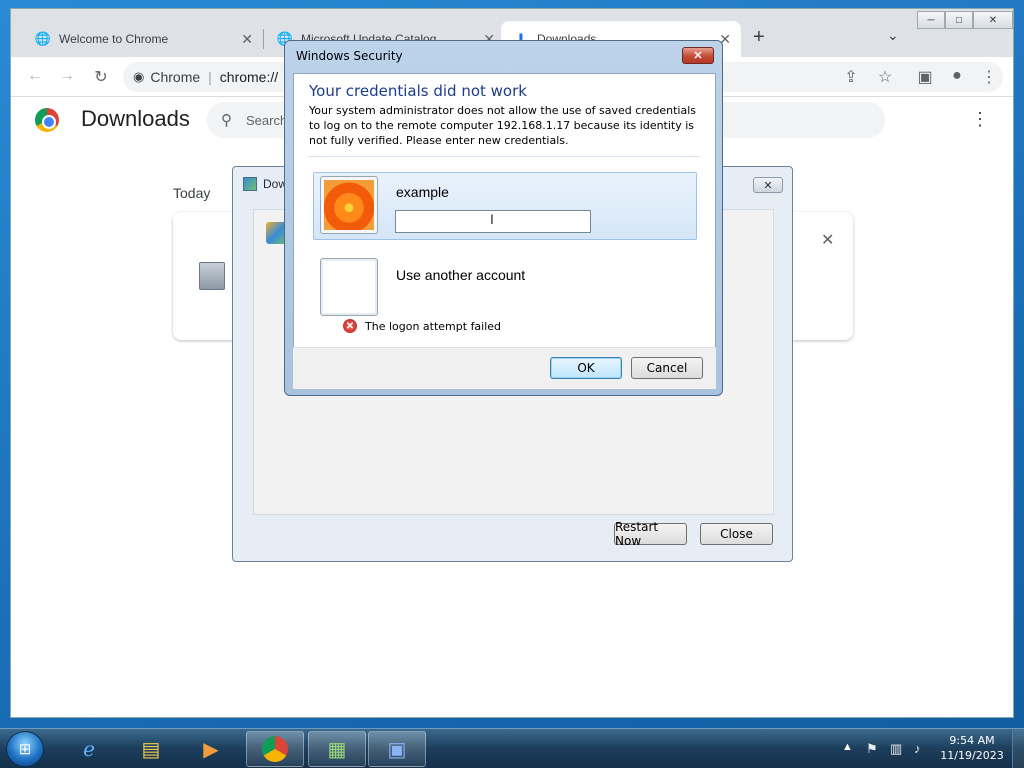 This screenshot has width=1024, height=768. What do you see at coordinates (586, 368) in the screenshot?
I see `ok-button: OK` at bounding box center [586, 368].